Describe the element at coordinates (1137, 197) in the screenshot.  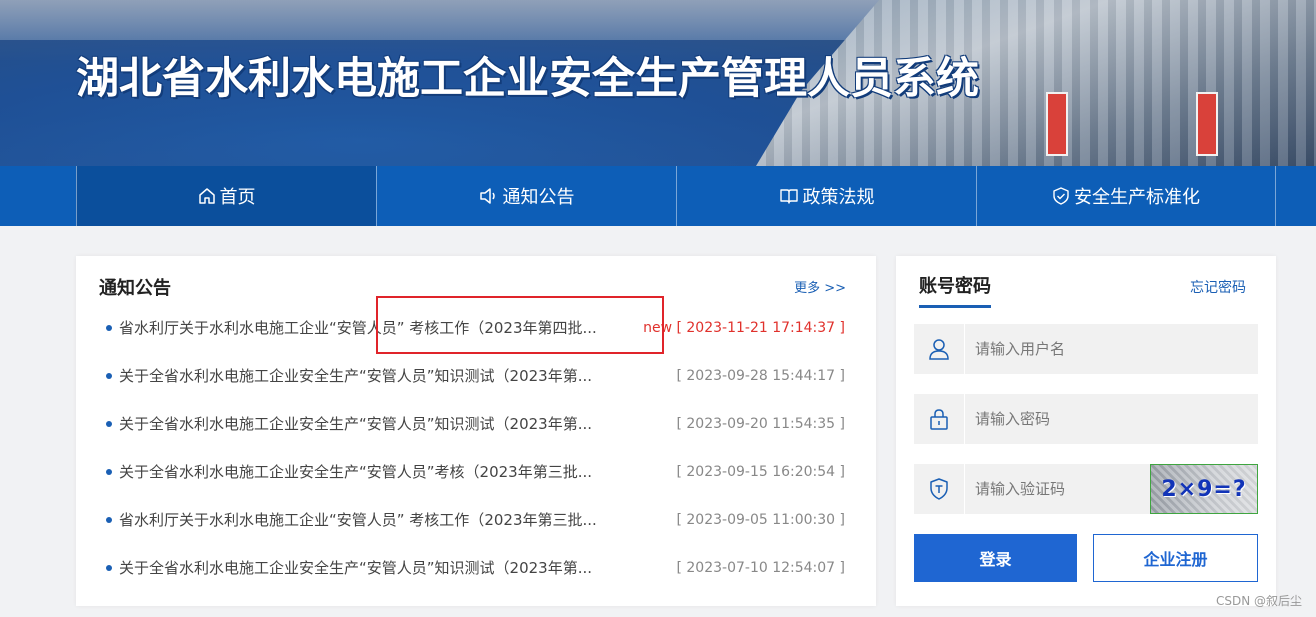
I see `nav-item-label: 安全生产标准化` at that location.